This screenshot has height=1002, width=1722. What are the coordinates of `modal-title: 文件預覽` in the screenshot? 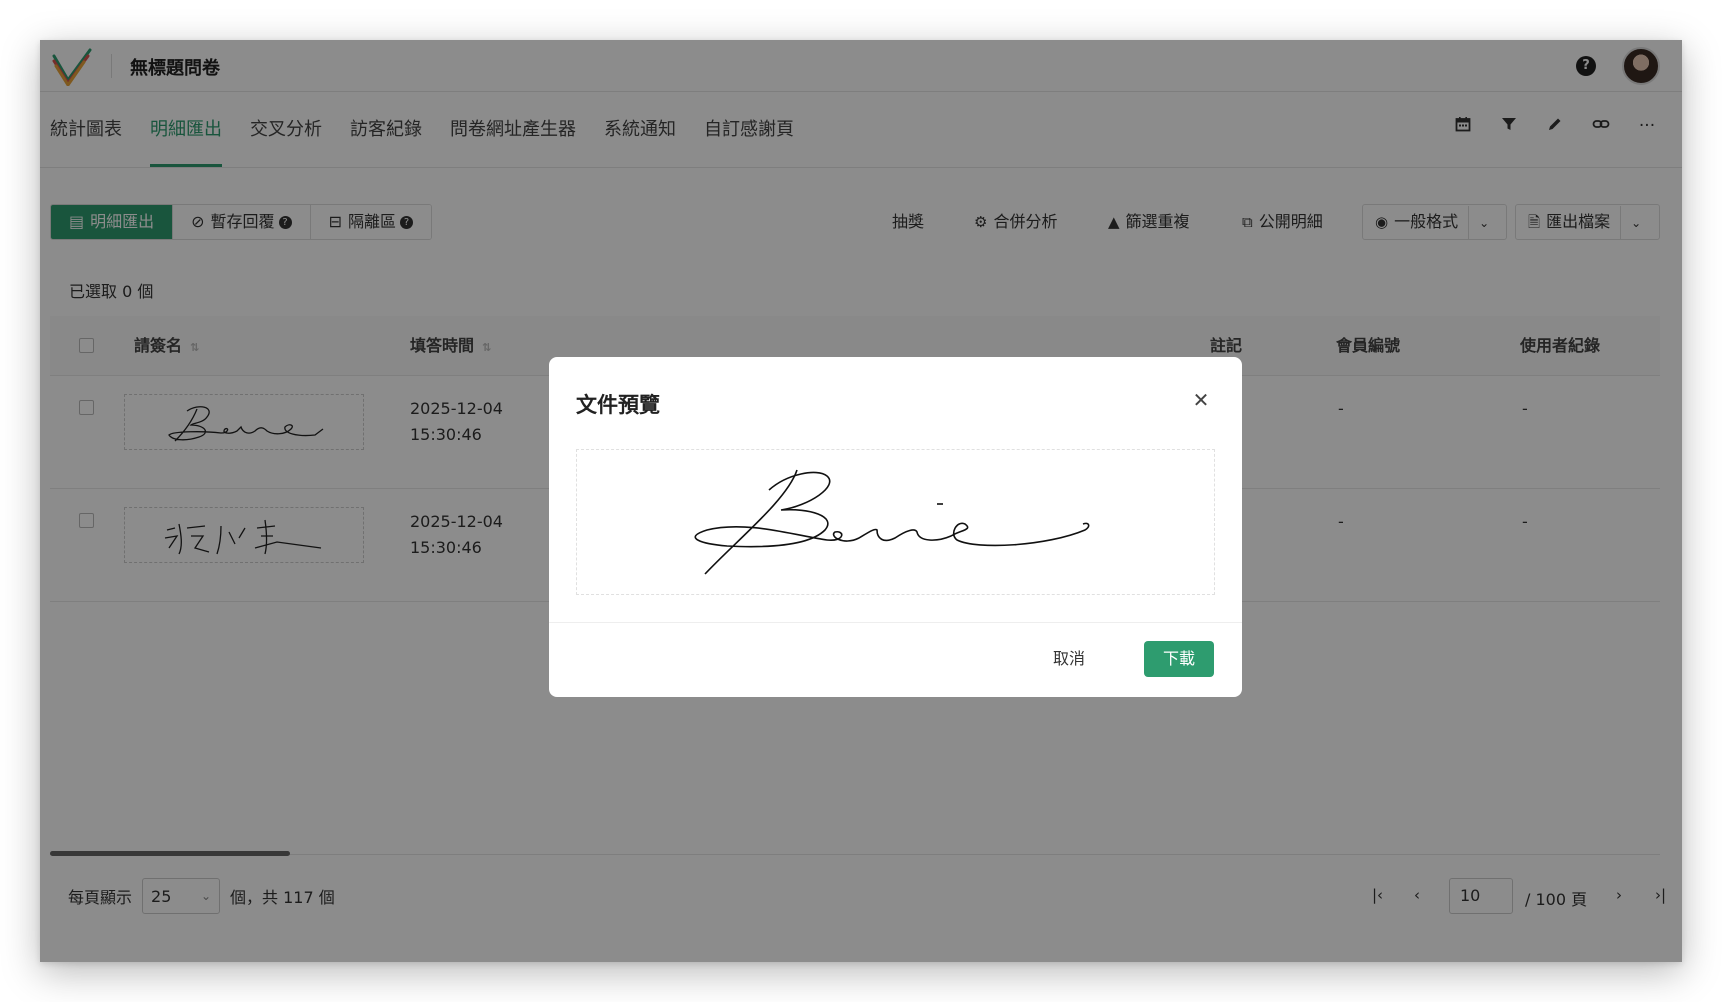 It's located at (618, 405).